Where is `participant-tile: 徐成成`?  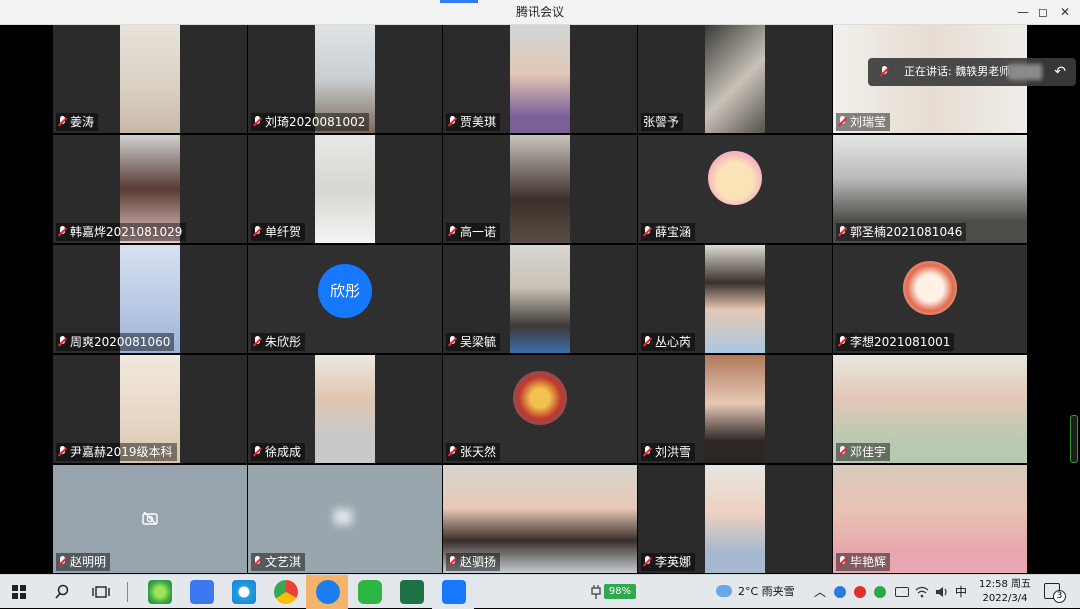 participant-tile: 徐成成 is located at coordinates (345, 409).